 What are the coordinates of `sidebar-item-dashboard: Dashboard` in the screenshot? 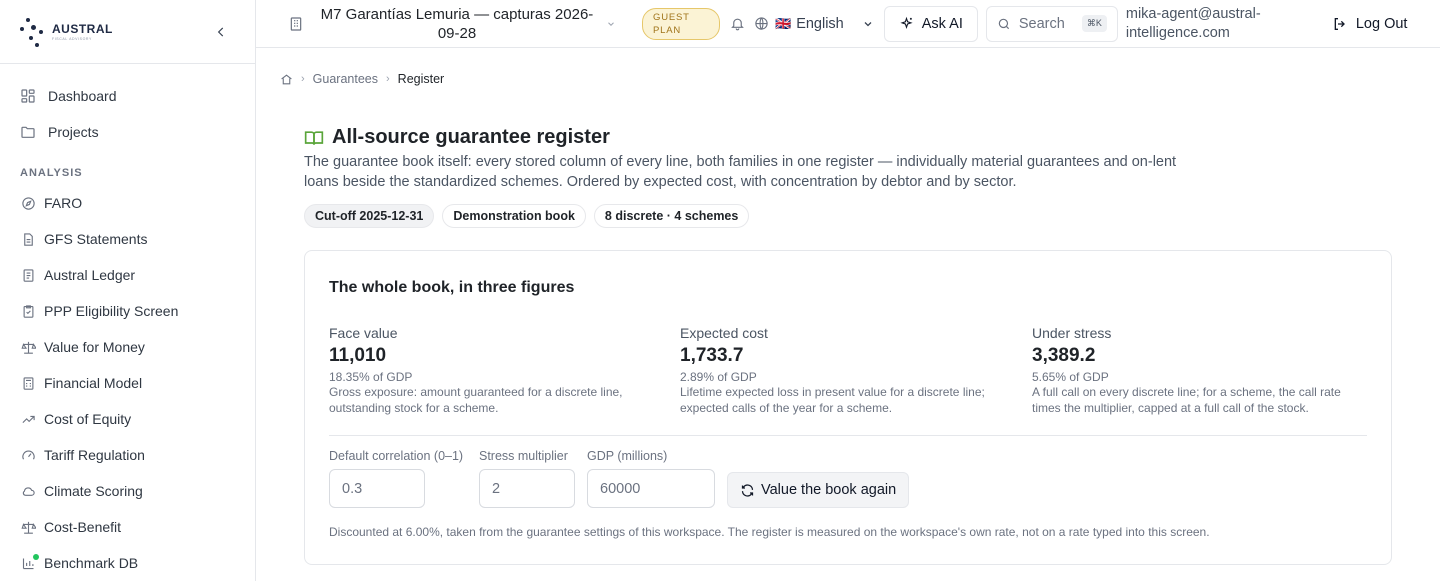 It's located at (127, 96).